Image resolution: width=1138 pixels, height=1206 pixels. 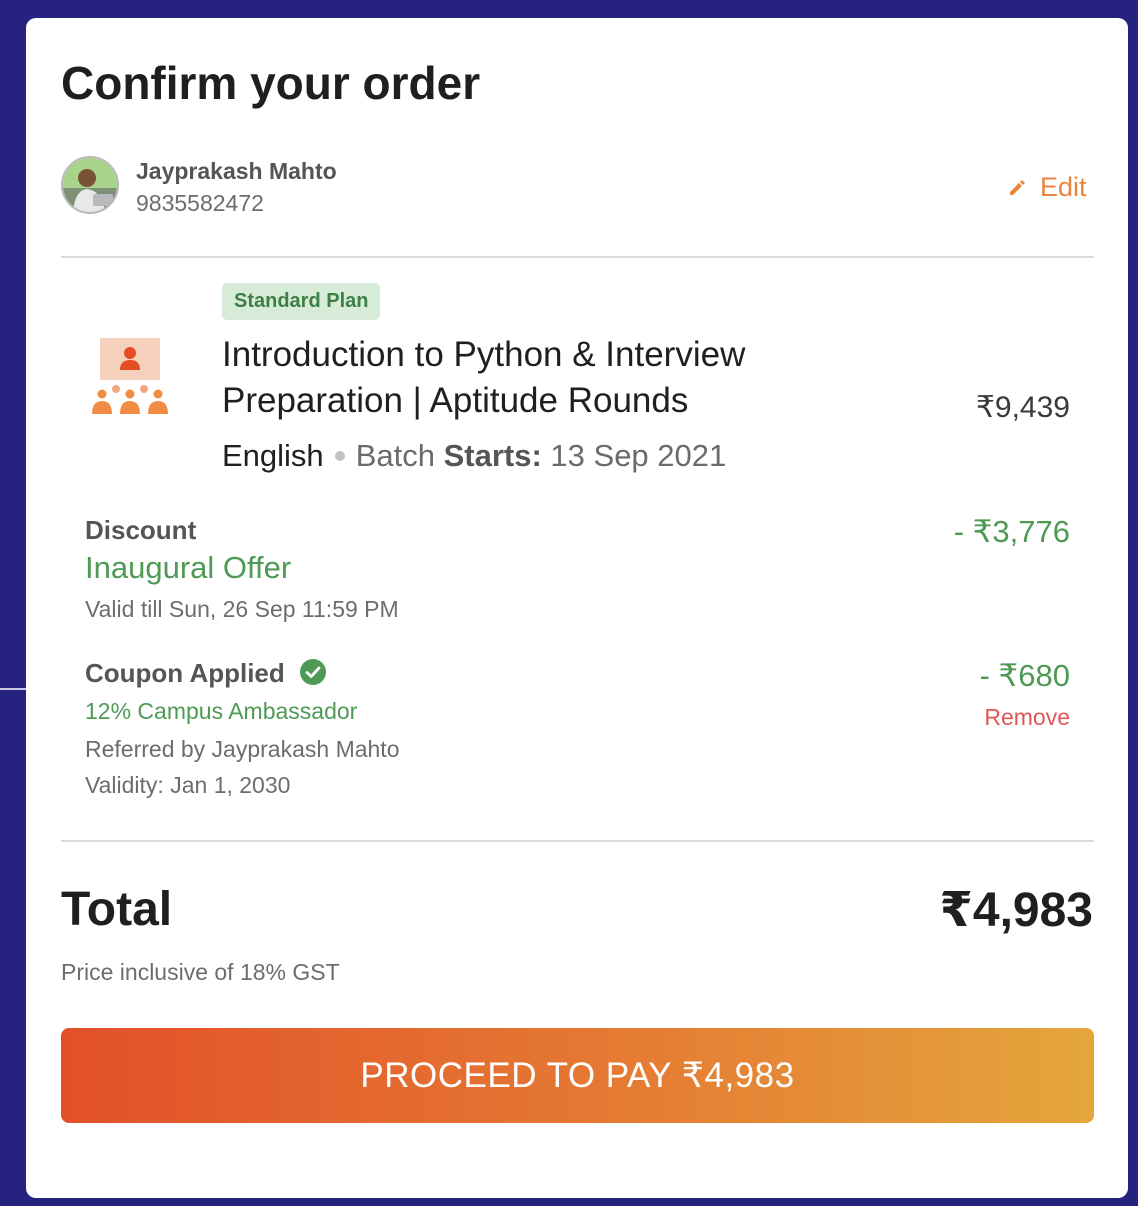 I want to click on coupon-validity: Validity: Jan 1, 2030, so click(x=188, y=785).